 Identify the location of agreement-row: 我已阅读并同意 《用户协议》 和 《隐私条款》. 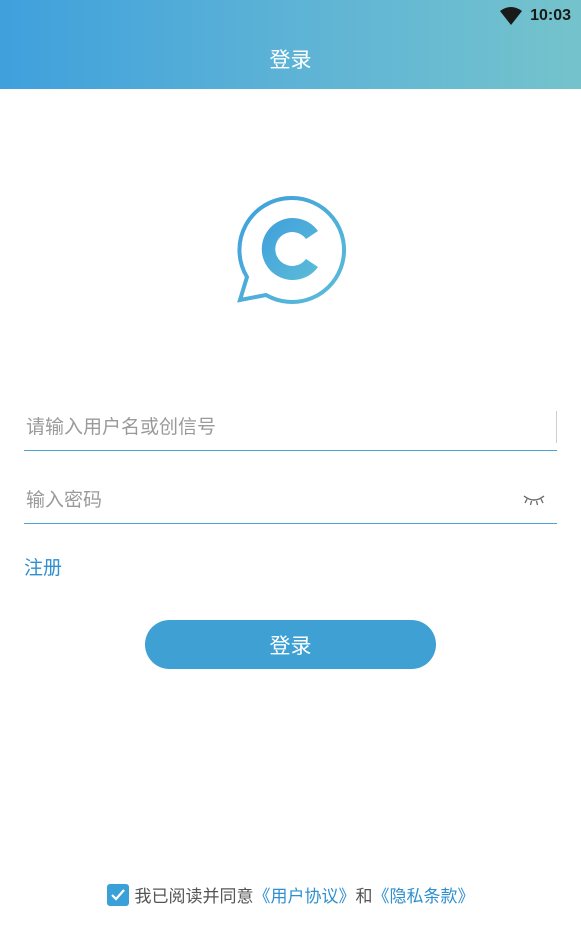
(290, 894).